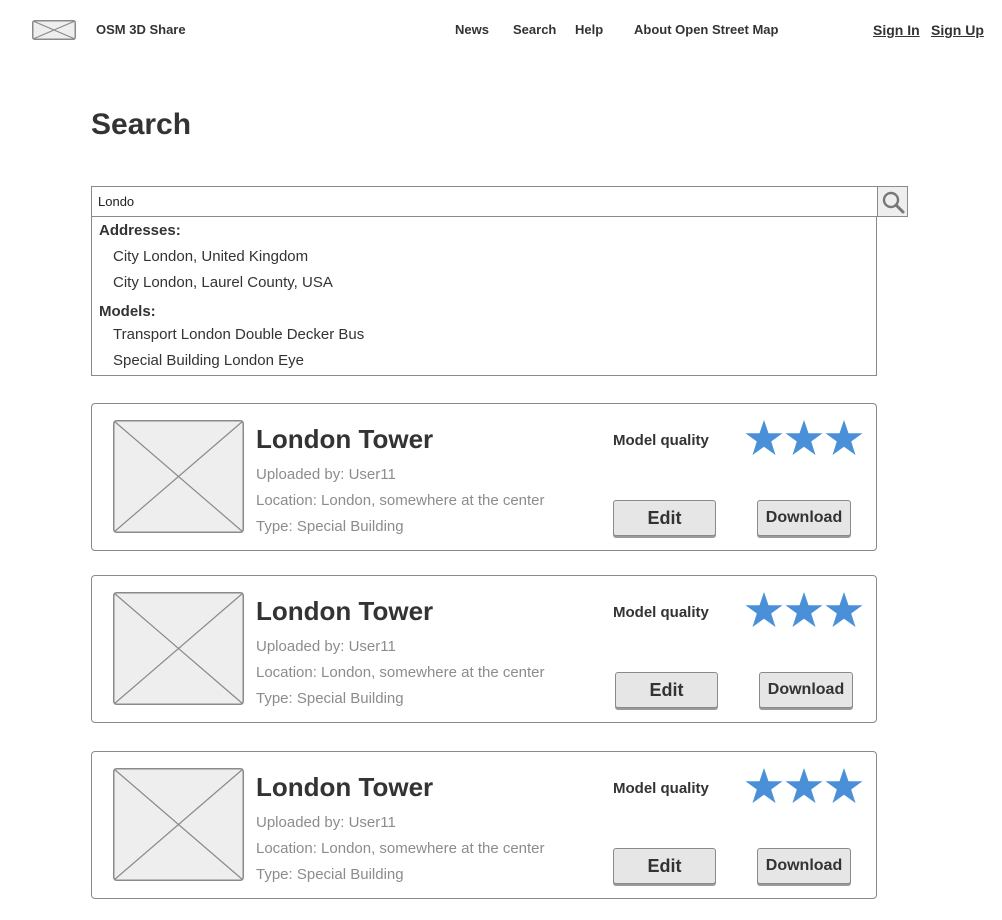 The image size is (1002, 920). Describe the element at coordinates (141, 29) in the screenshot. I see `brand-name: OSM 3D Share` at that location.